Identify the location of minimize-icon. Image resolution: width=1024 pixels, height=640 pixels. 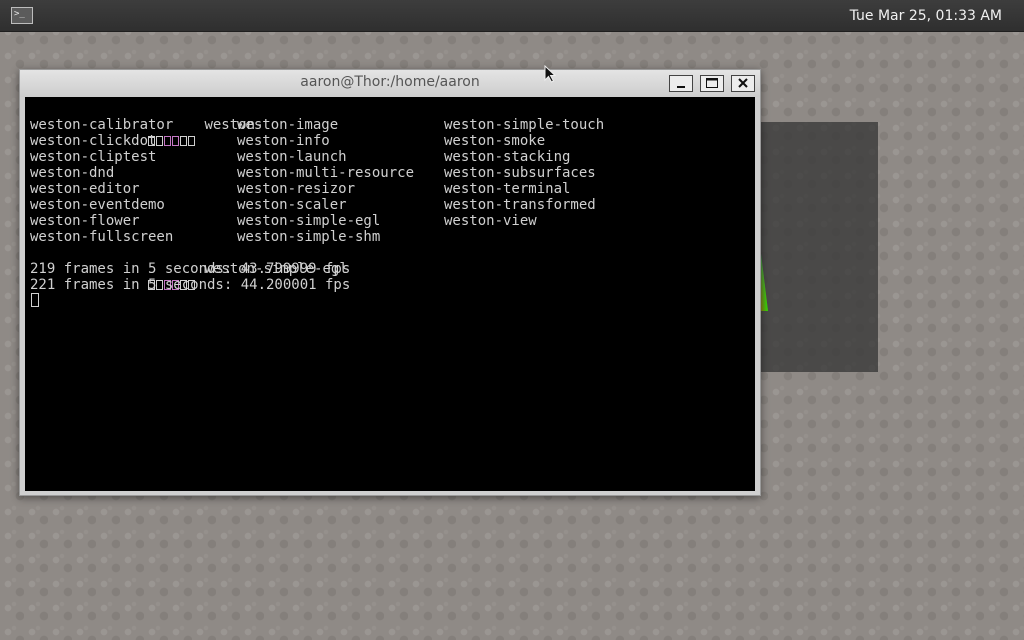
(681, 87).